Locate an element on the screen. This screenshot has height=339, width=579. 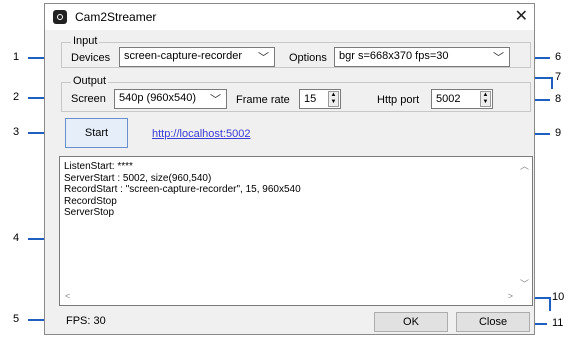
log-line: ServerStop is located at coordinates (89, 212).